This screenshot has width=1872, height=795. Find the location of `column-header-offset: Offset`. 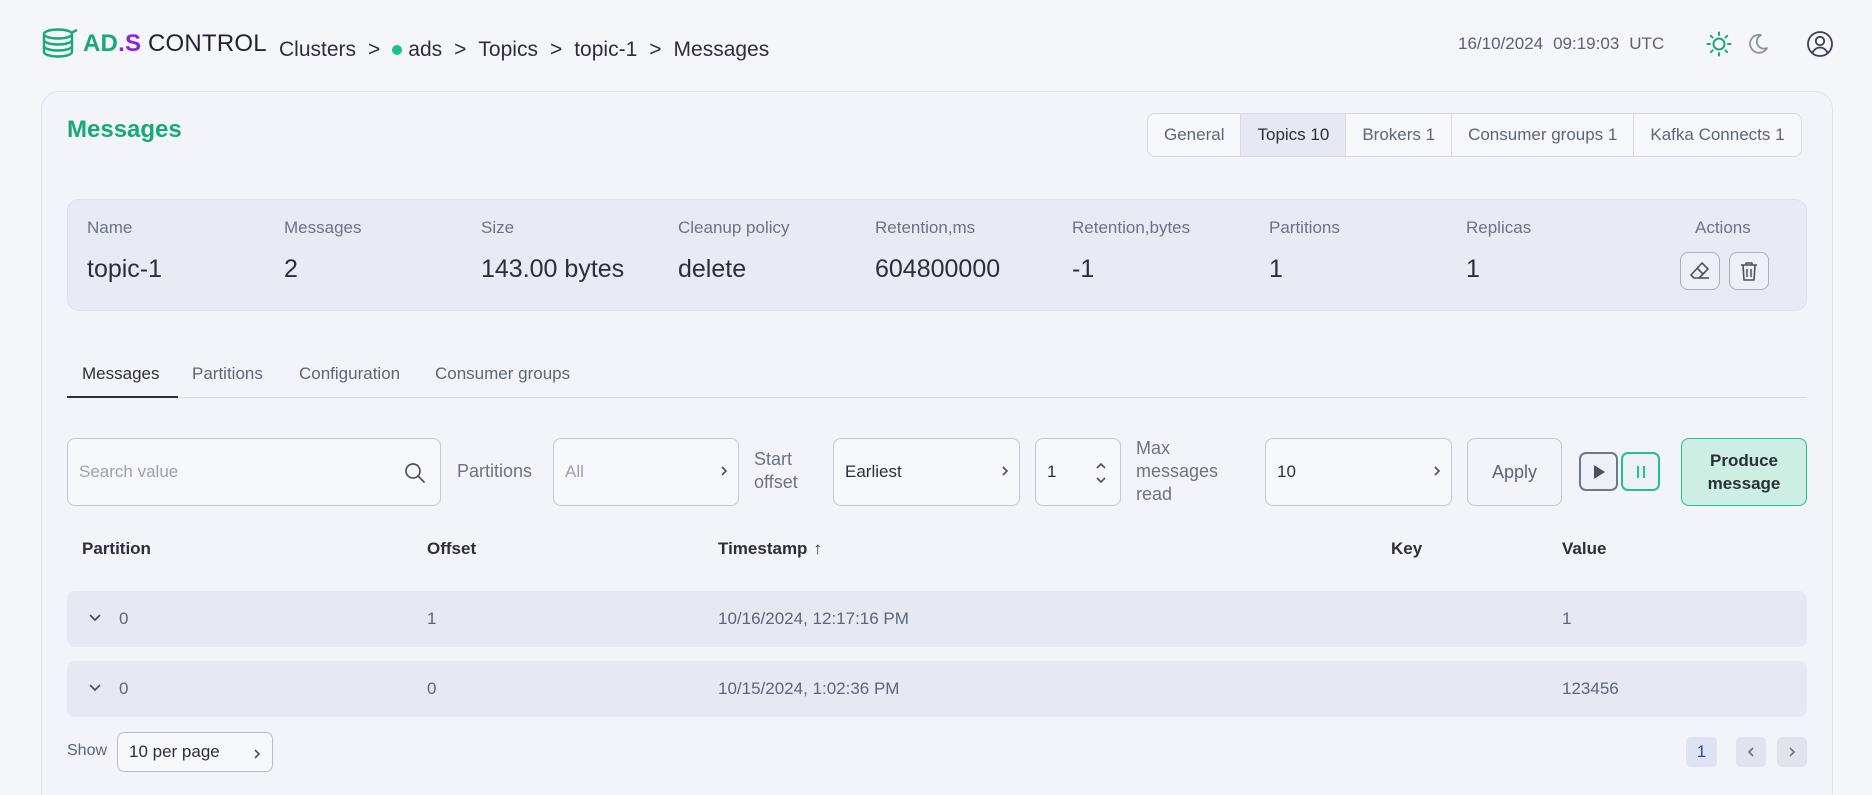

column-header-offset: Offset is located at coordinates (451, 549).